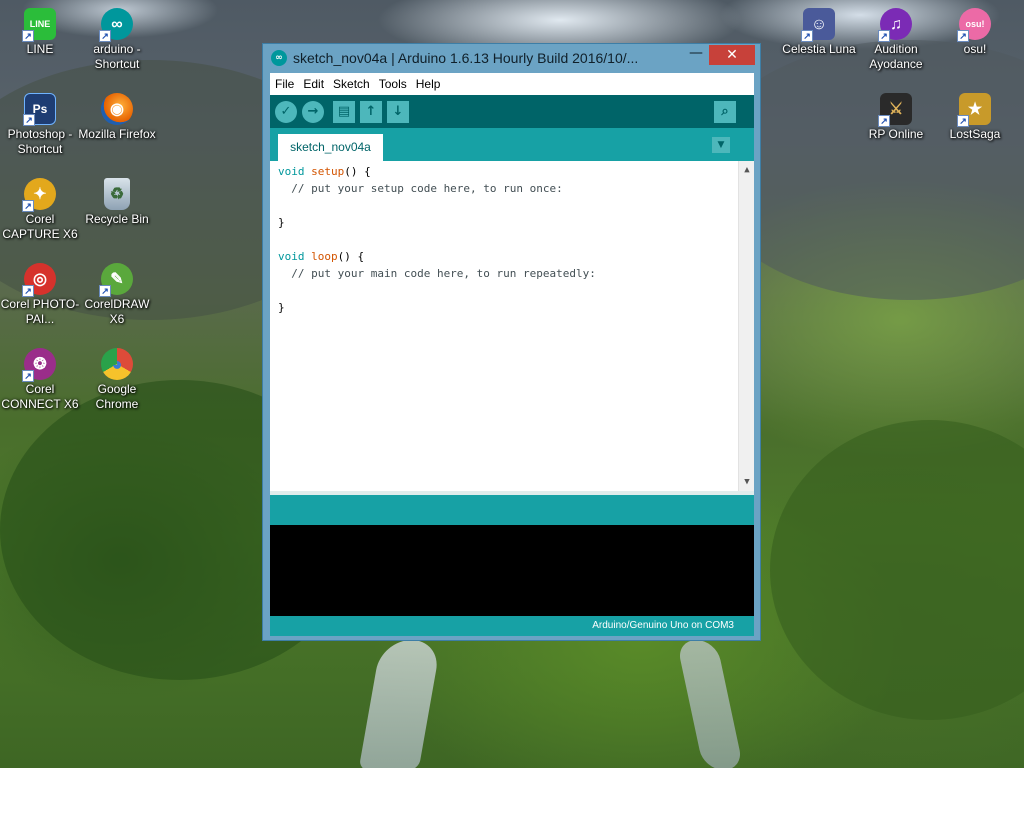  What do you see at coordinates (117, 56) in the screenshot?
I see `desktop-icon-label: arduino - Shortcut` at bounding box center [117, 56].